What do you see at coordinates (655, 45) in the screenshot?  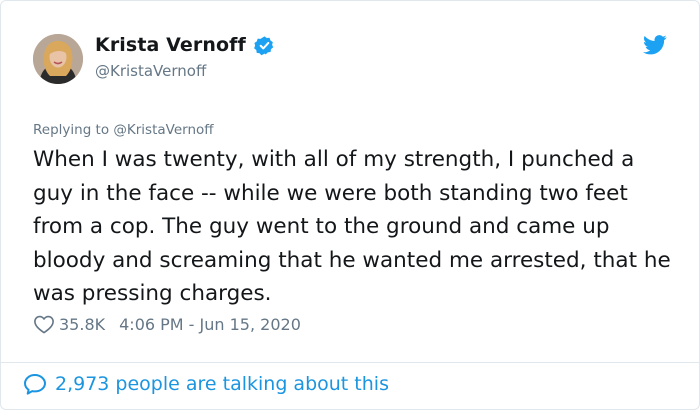 I see `twitter-bird-icon` at bounding box center [655, 45].